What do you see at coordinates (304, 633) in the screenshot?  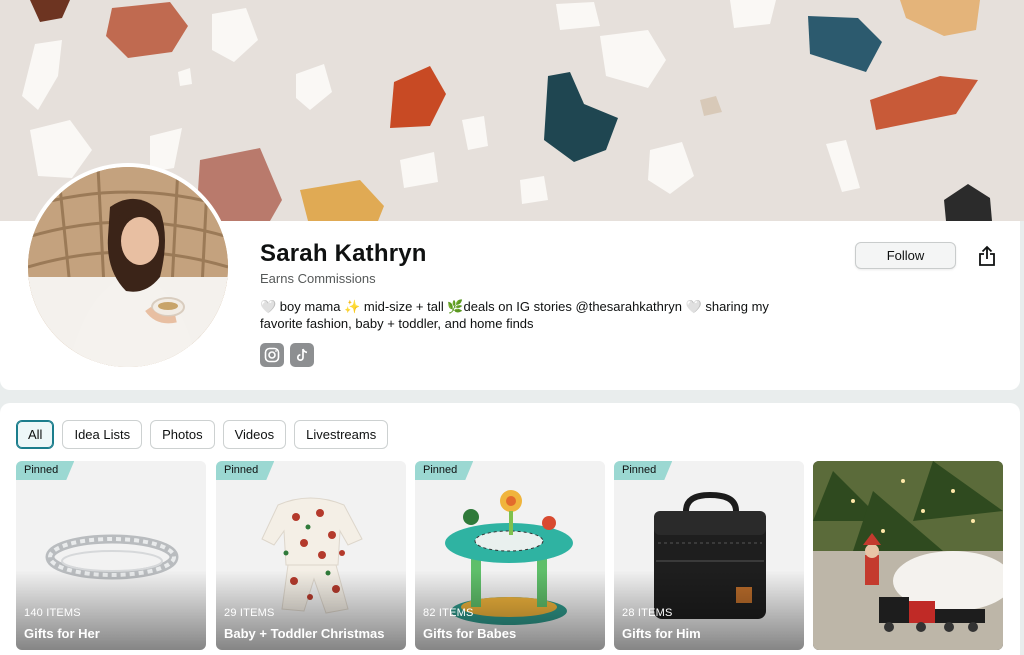 I see `list-title: Baby + Toddler Christmas` at bounding box center [304, 633].